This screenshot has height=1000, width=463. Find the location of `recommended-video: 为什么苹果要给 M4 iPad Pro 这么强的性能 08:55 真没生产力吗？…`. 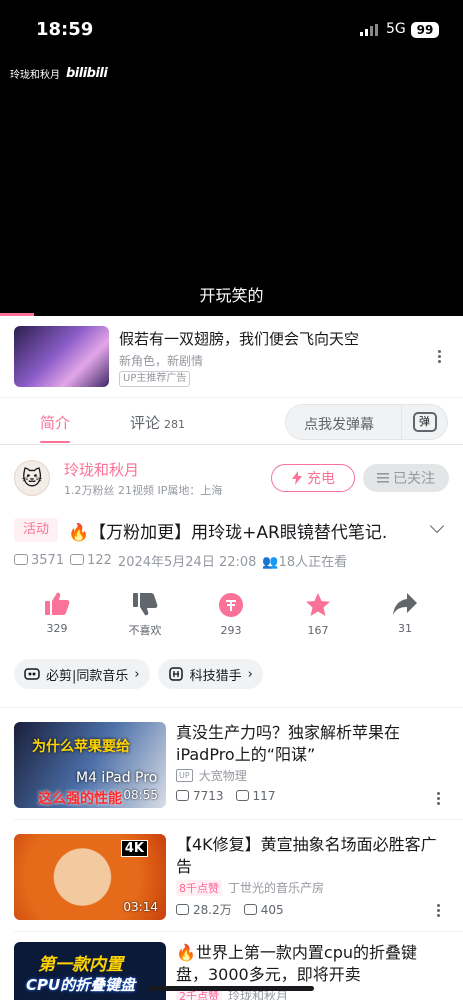

recommended-video: 为什么苹果要给 M4 iPad Pro 这么强的性能 08:55 真没生产力吗？… is located at coordinates (231, 764).